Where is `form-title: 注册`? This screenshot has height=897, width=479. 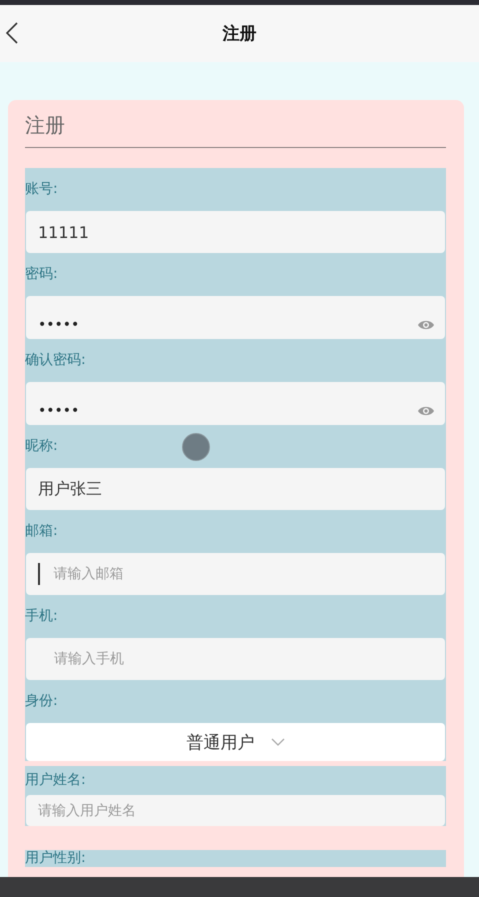 form-title: 注册 is located at coordinates (235, 130).